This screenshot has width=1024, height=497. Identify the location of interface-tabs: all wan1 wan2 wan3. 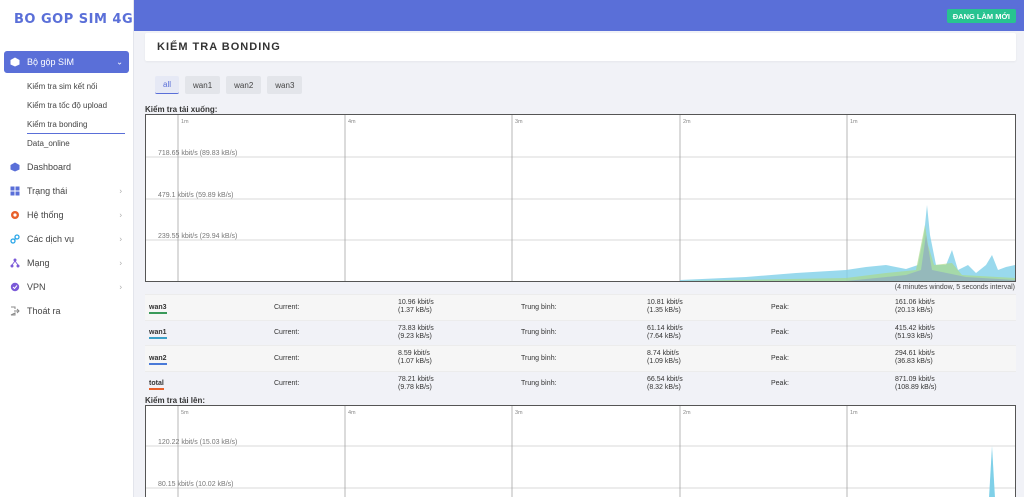
(229, 85).